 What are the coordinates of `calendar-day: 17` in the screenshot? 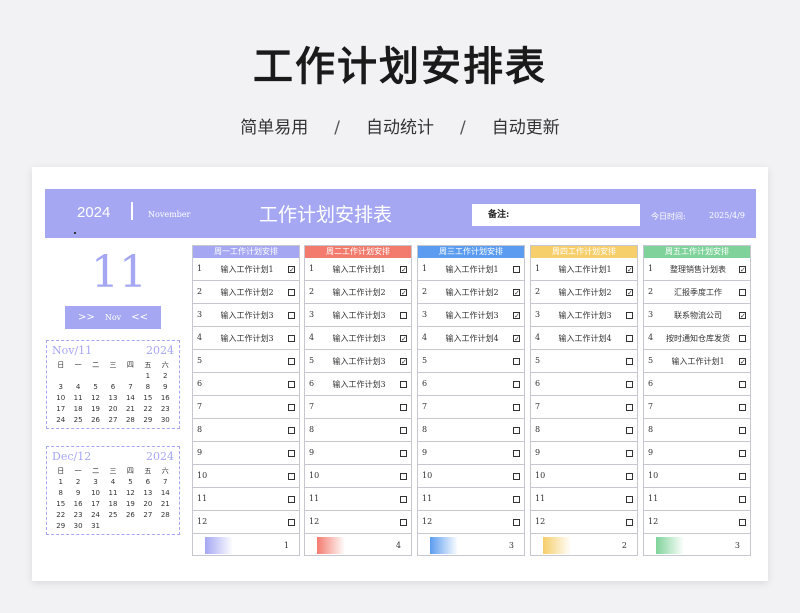 It's located at (95, 504).